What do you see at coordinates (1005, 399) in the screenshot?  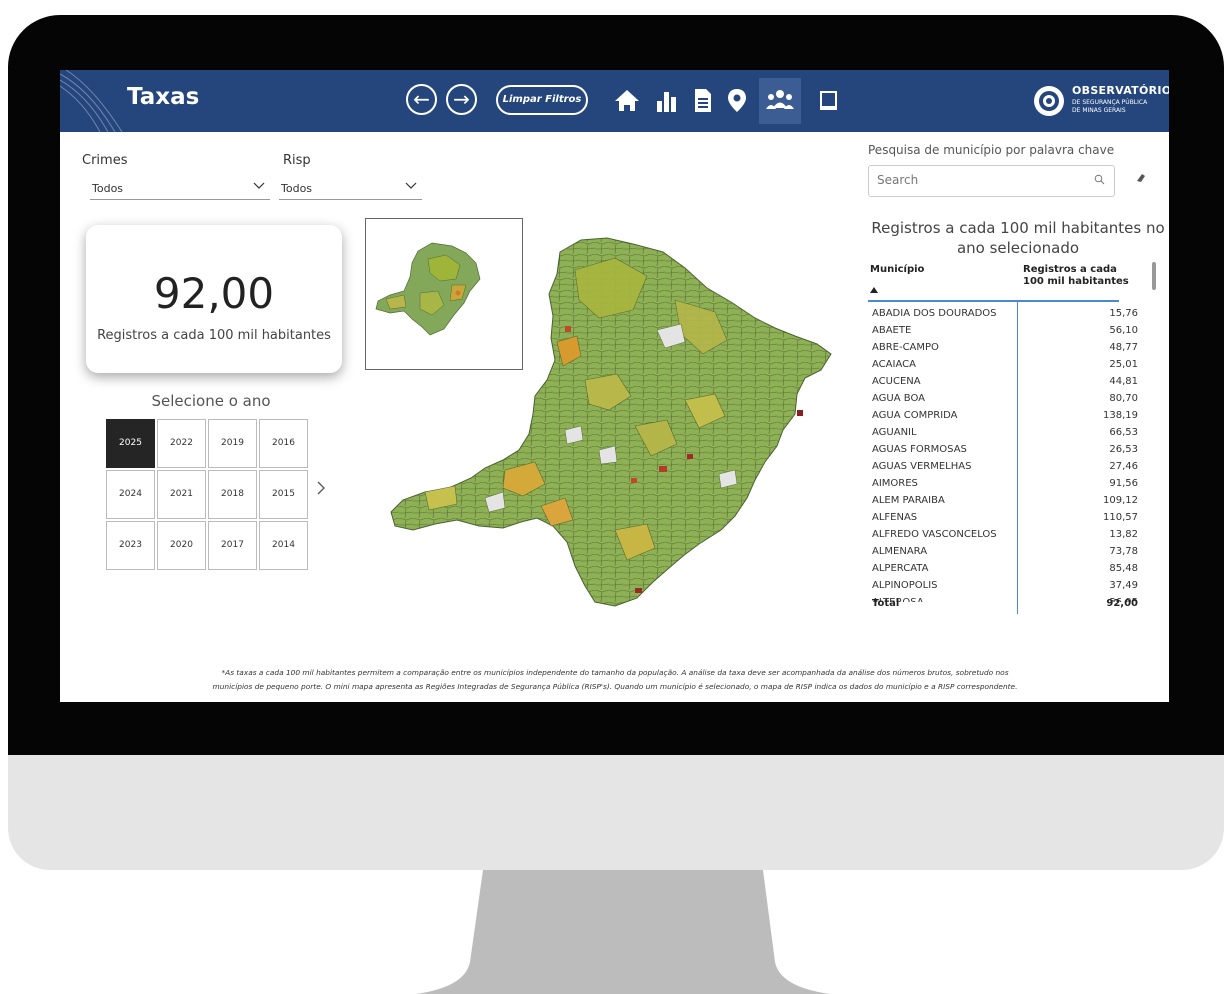 I see `table-row: AGUA BOA 80,70` at bounding box center [1005, 399].